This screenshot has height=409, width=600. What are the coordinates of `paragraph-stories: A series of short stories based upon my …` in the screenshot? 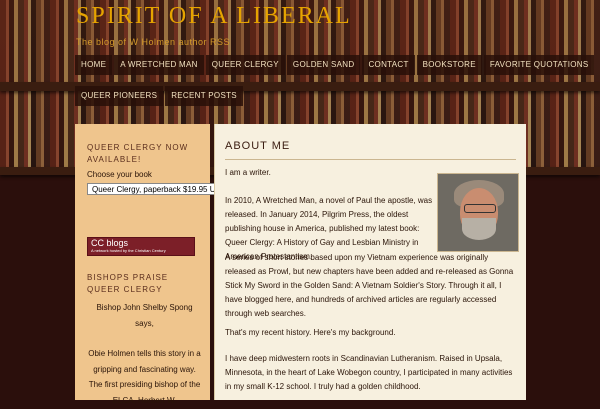 It's located at (369, 285).